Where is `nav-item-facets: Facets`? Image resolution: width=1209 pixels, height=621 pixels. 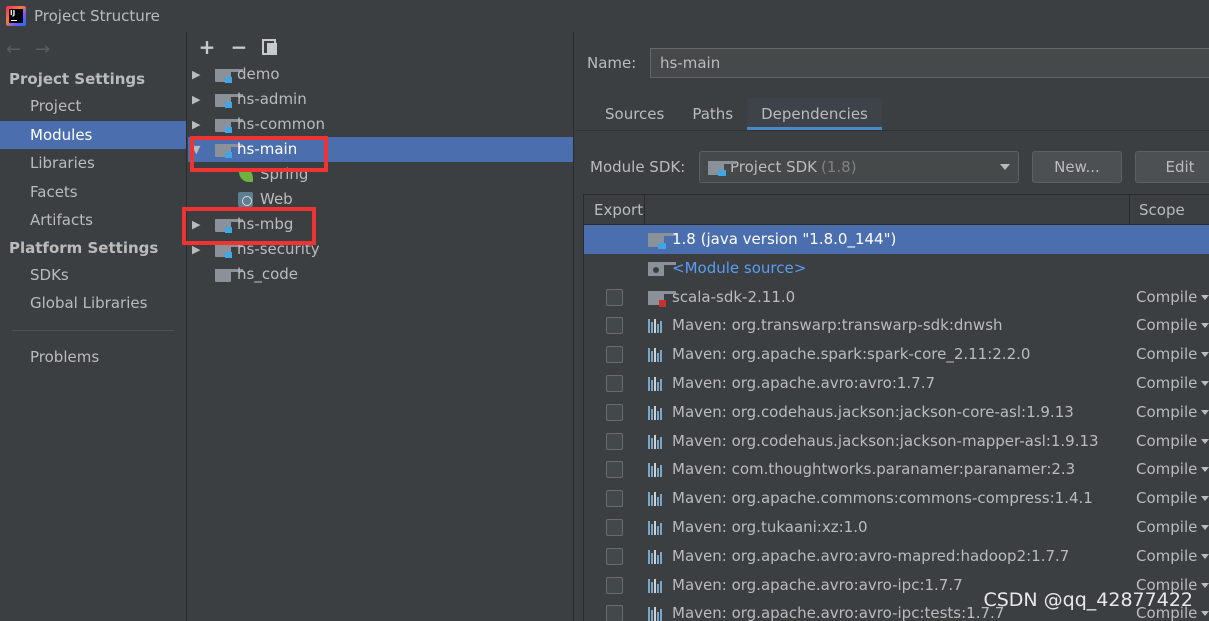
nav-item-facets: Facets is located at coordinates (93, 192).